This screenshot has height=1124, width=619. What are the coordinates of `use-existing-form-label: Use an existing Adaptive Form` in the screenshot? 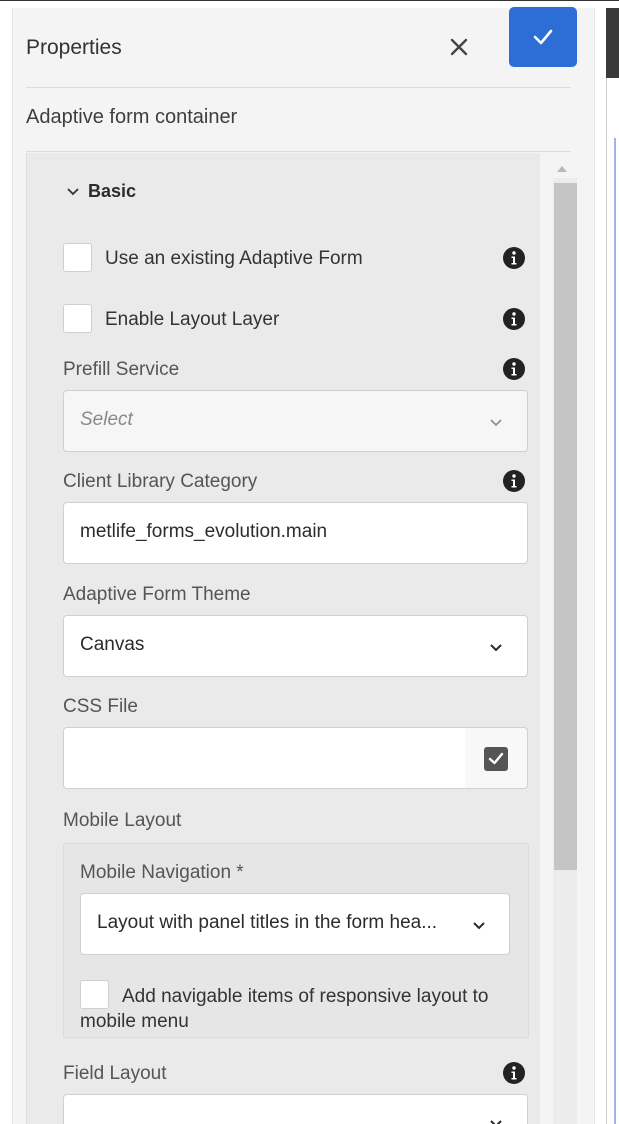 It's located at (234, 258).